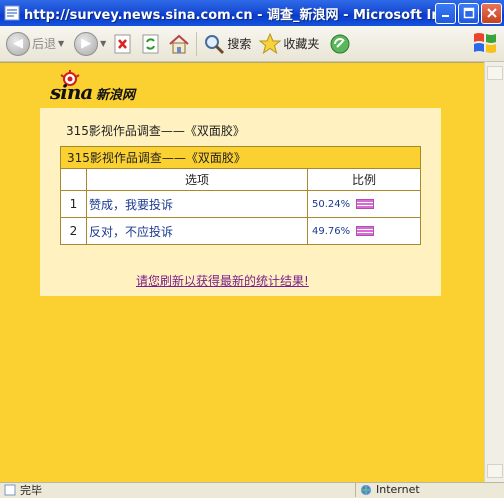 Image resolution: width=504 pixels, height=498 pixels. Describe the element at coordinates (31, 490) in the screenshot. I see `status-text: 完毕` at that location.